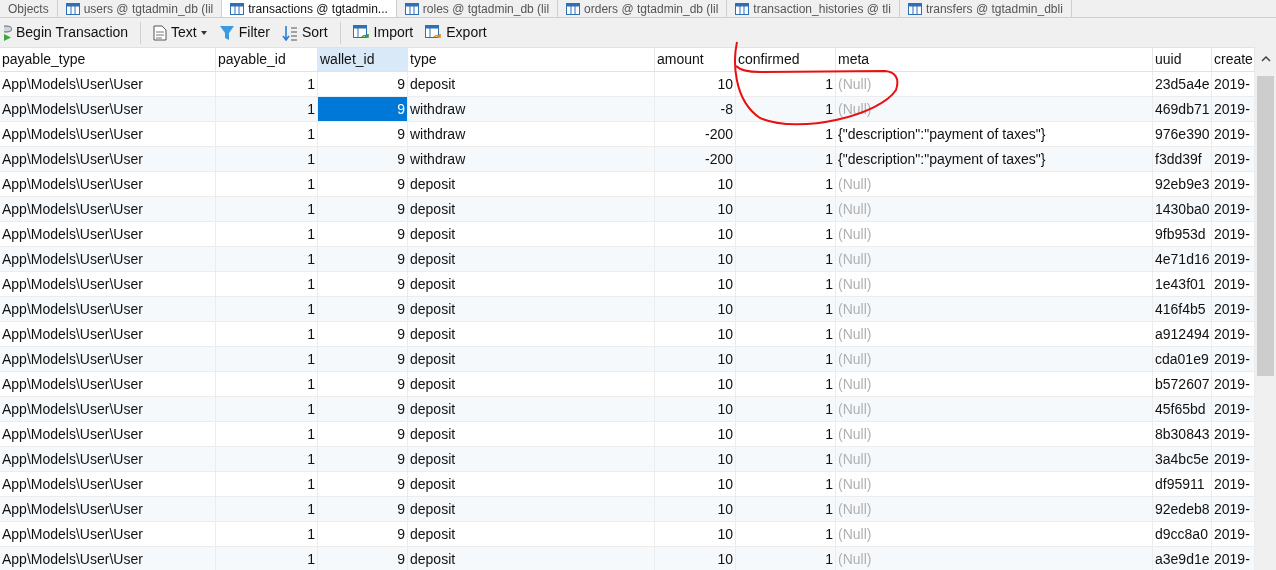  I want to click on table-cell: 23d5a4e, so click(1182, 84).